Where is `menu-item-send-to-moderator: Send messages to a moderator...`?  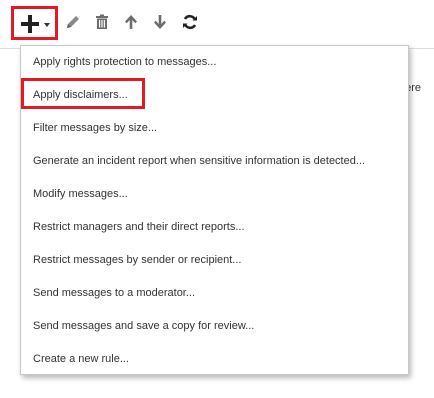 menu-item-send-to-moderator: Send messages to a moderator... is located at coordinates (214, 293).